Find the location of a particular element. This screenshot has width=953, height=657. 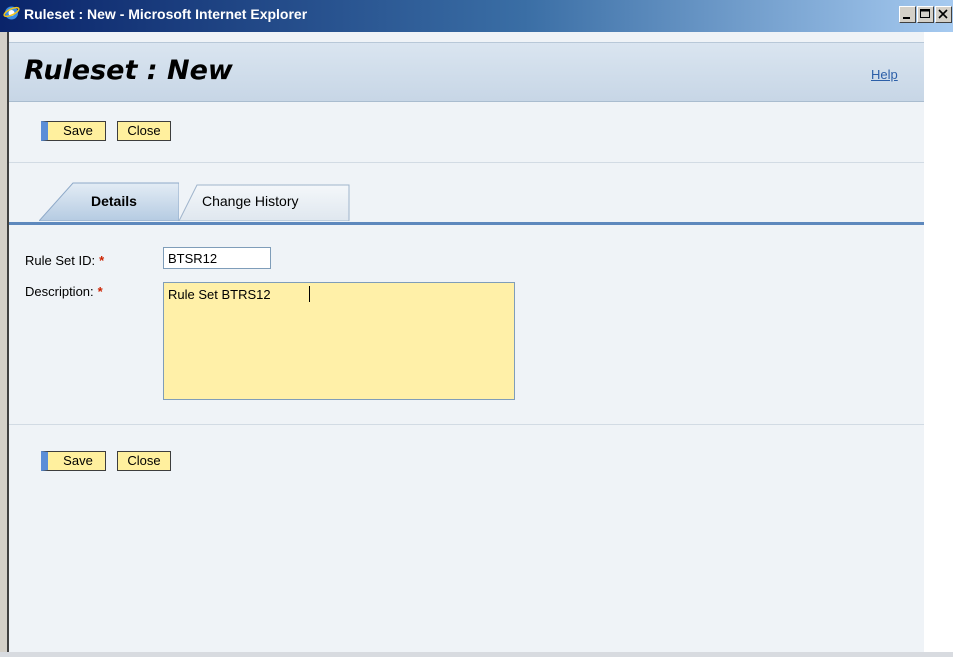

save-button: Save is located at coordinates (73, 131).